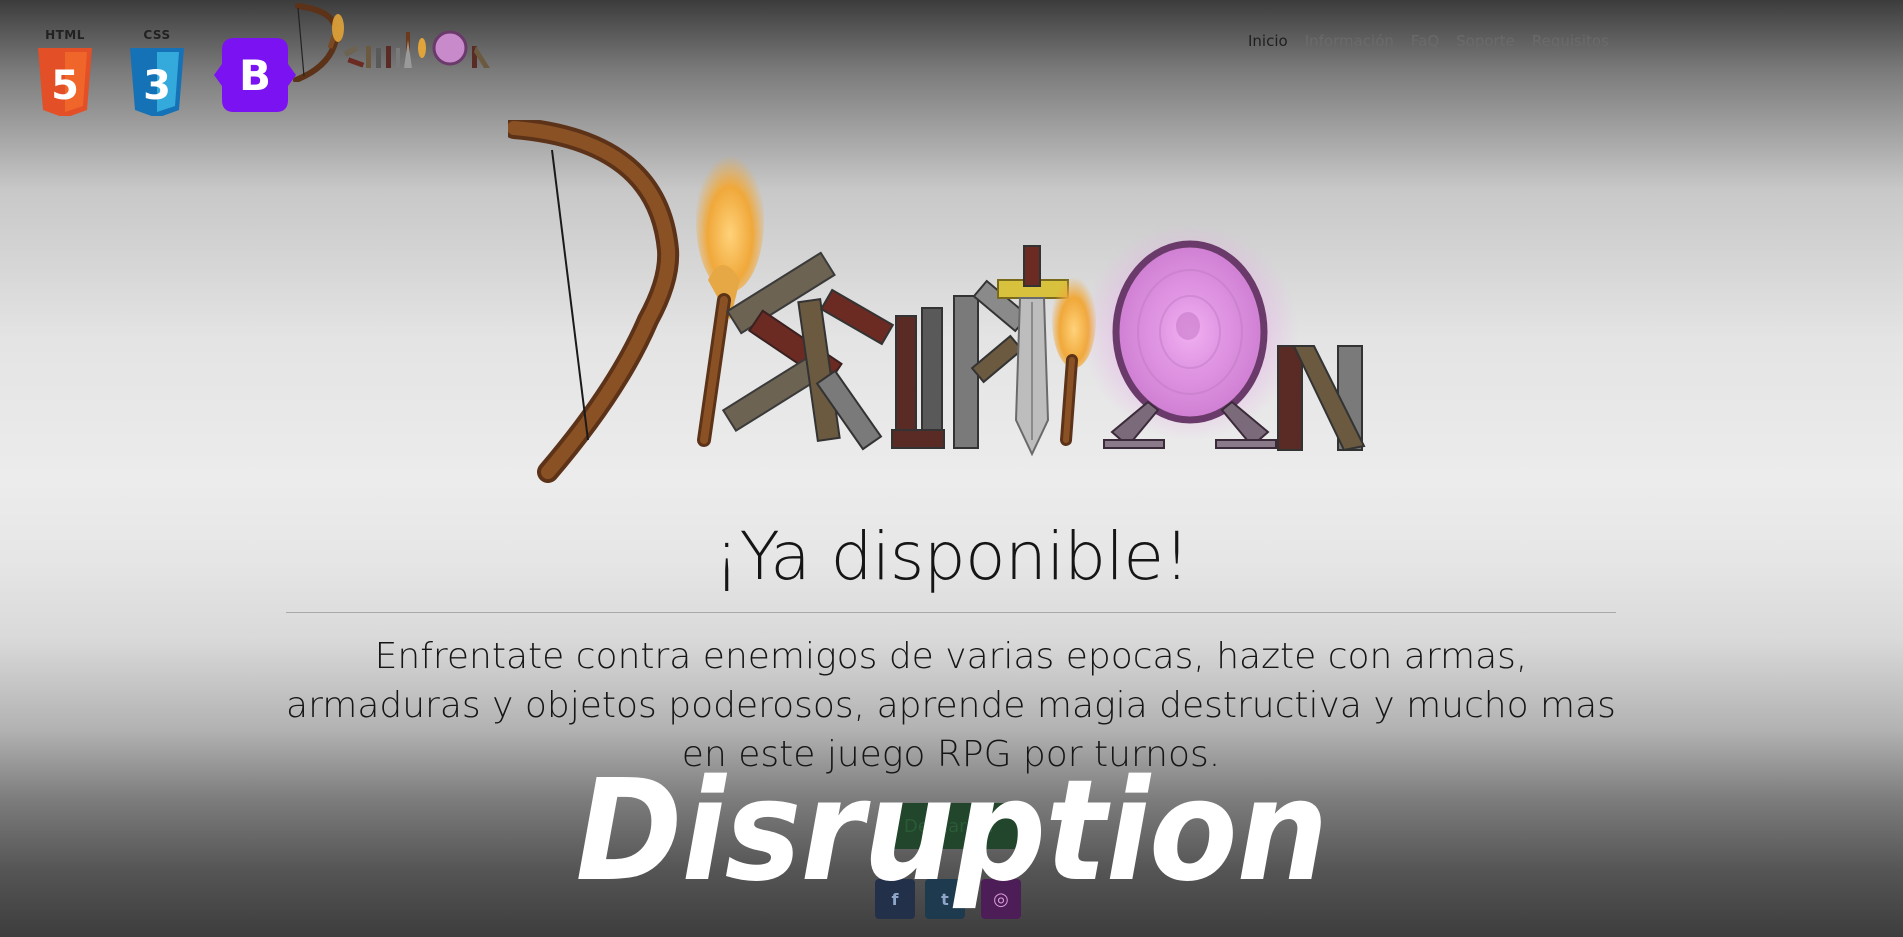 The image size is (1903, 937). I want to click on css3-badge: CSS 3, so click(157, 71).